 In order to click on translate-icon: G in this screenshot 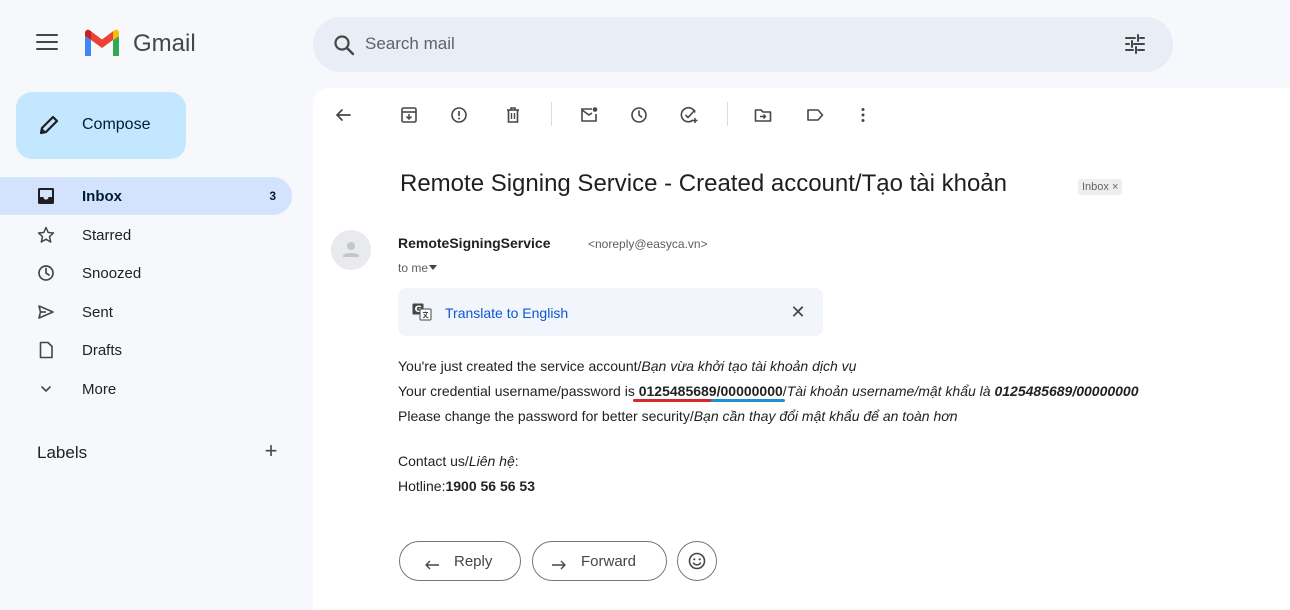, I will do `click(422, 312)`.